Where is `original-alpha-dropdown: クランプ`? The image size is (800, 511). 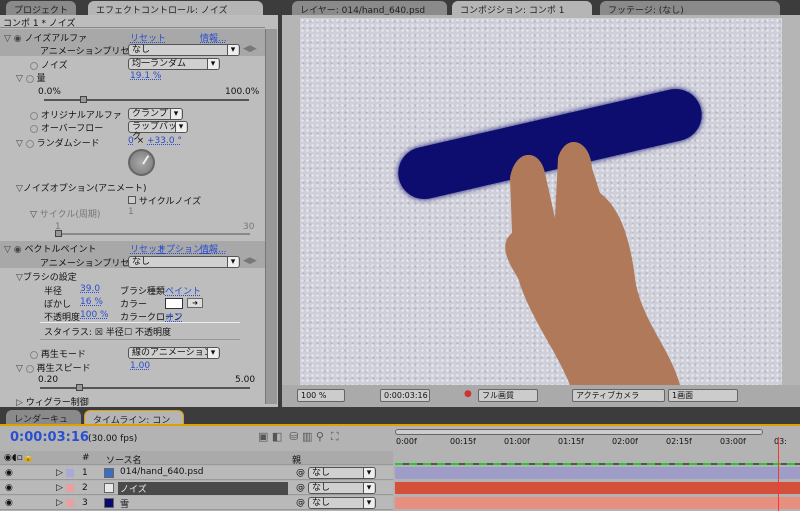
original-alpha-dropdown: クランプ is located at coordinates (155, 114).